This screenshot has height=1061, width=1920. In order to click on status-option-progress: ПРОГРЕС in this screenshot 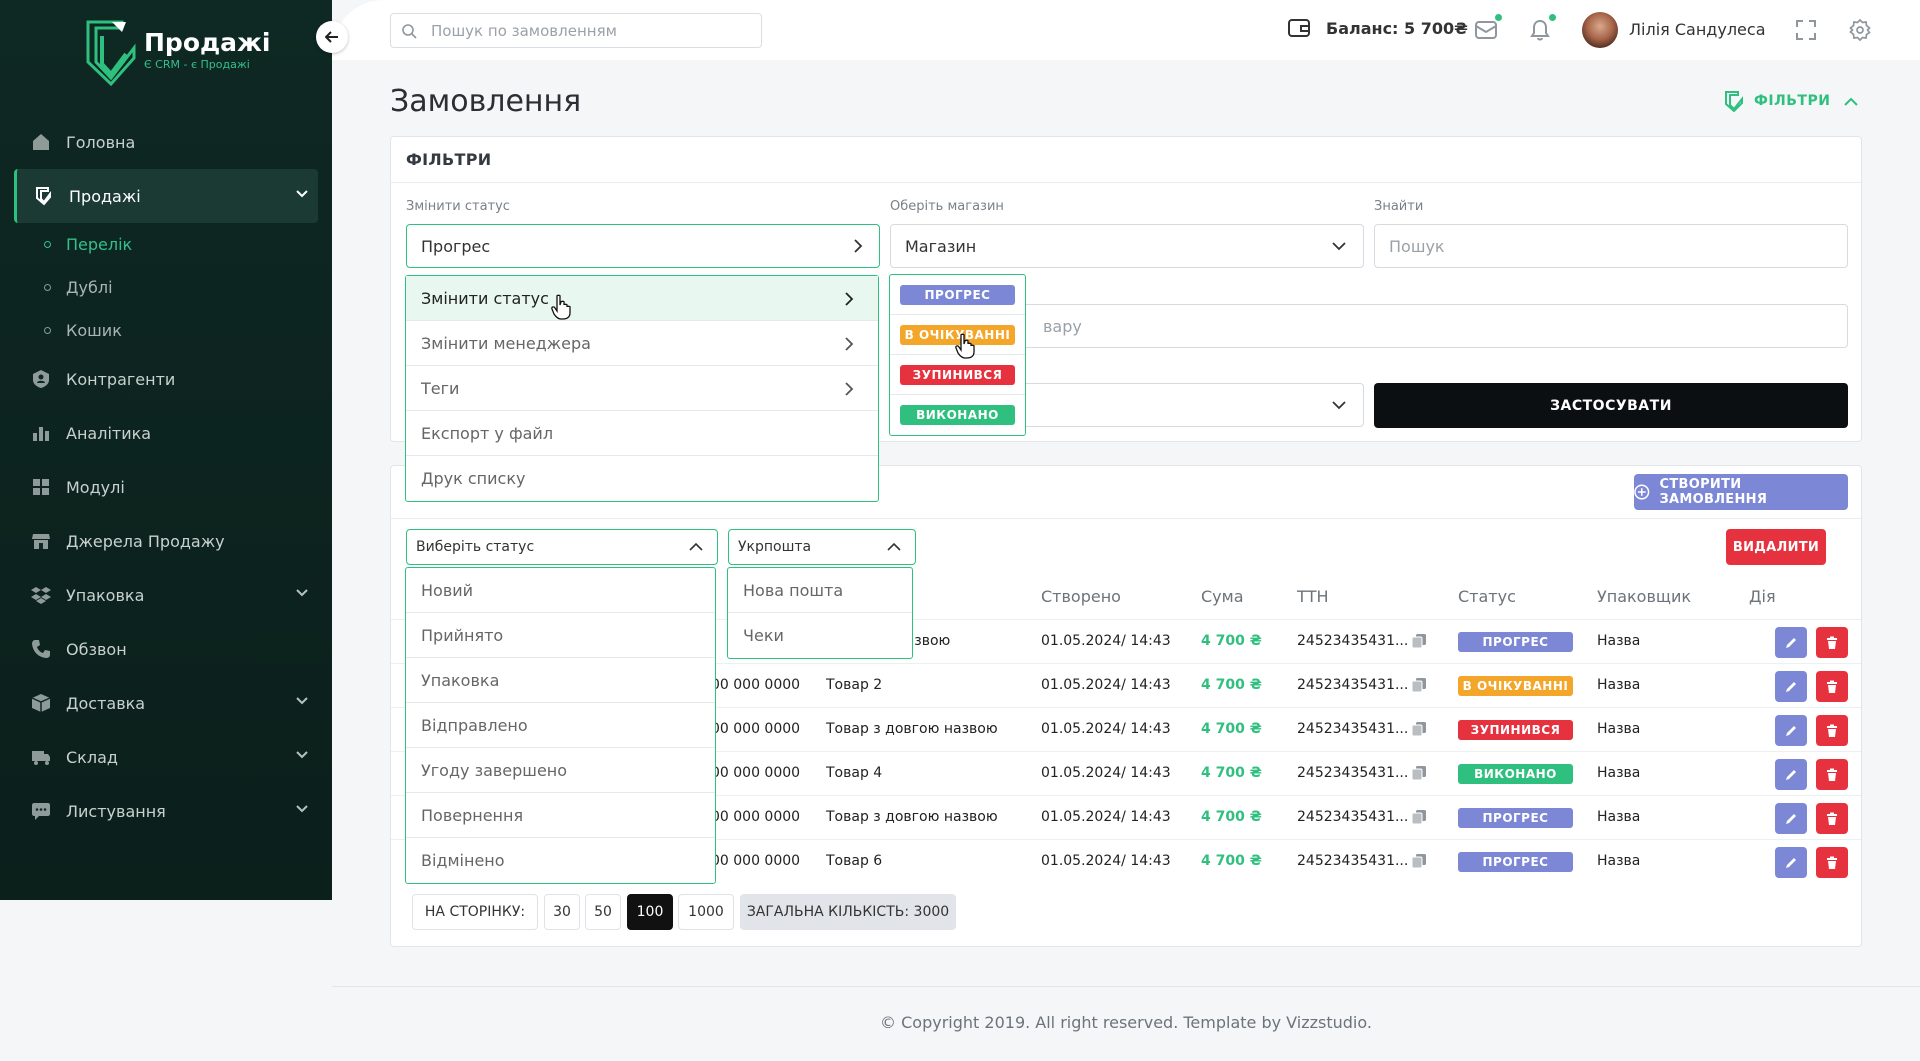, I will do `click(957, 295)`.